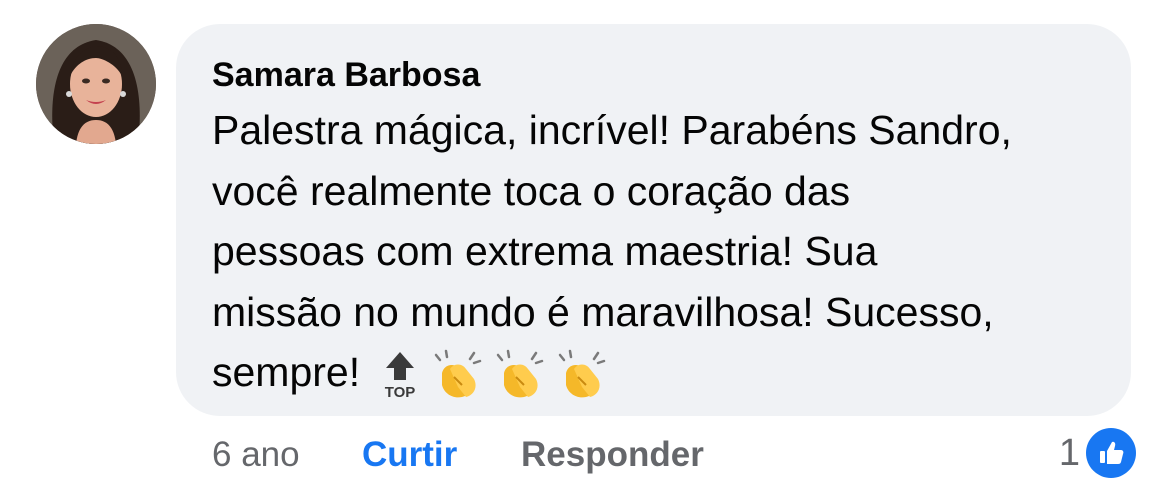  What do you see at coordinates (531, 190) in the screenshot?
I see `comment-text-line: você realmente toca o coração das` at bounding box center [531, 190].